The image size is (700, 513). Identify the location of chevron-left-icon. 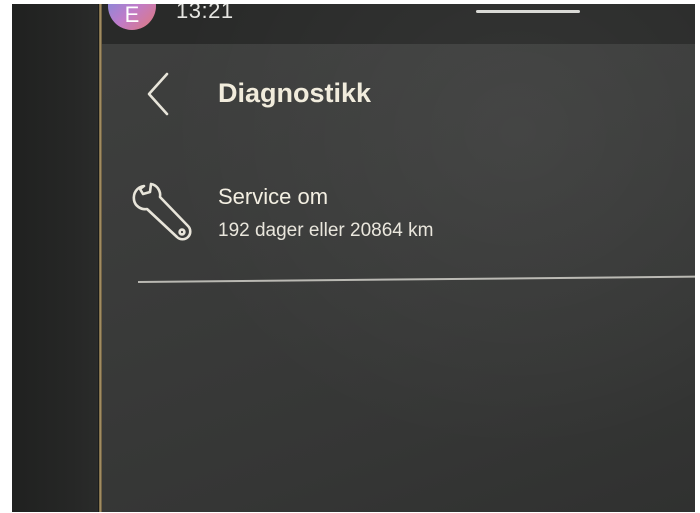
(158, 94).